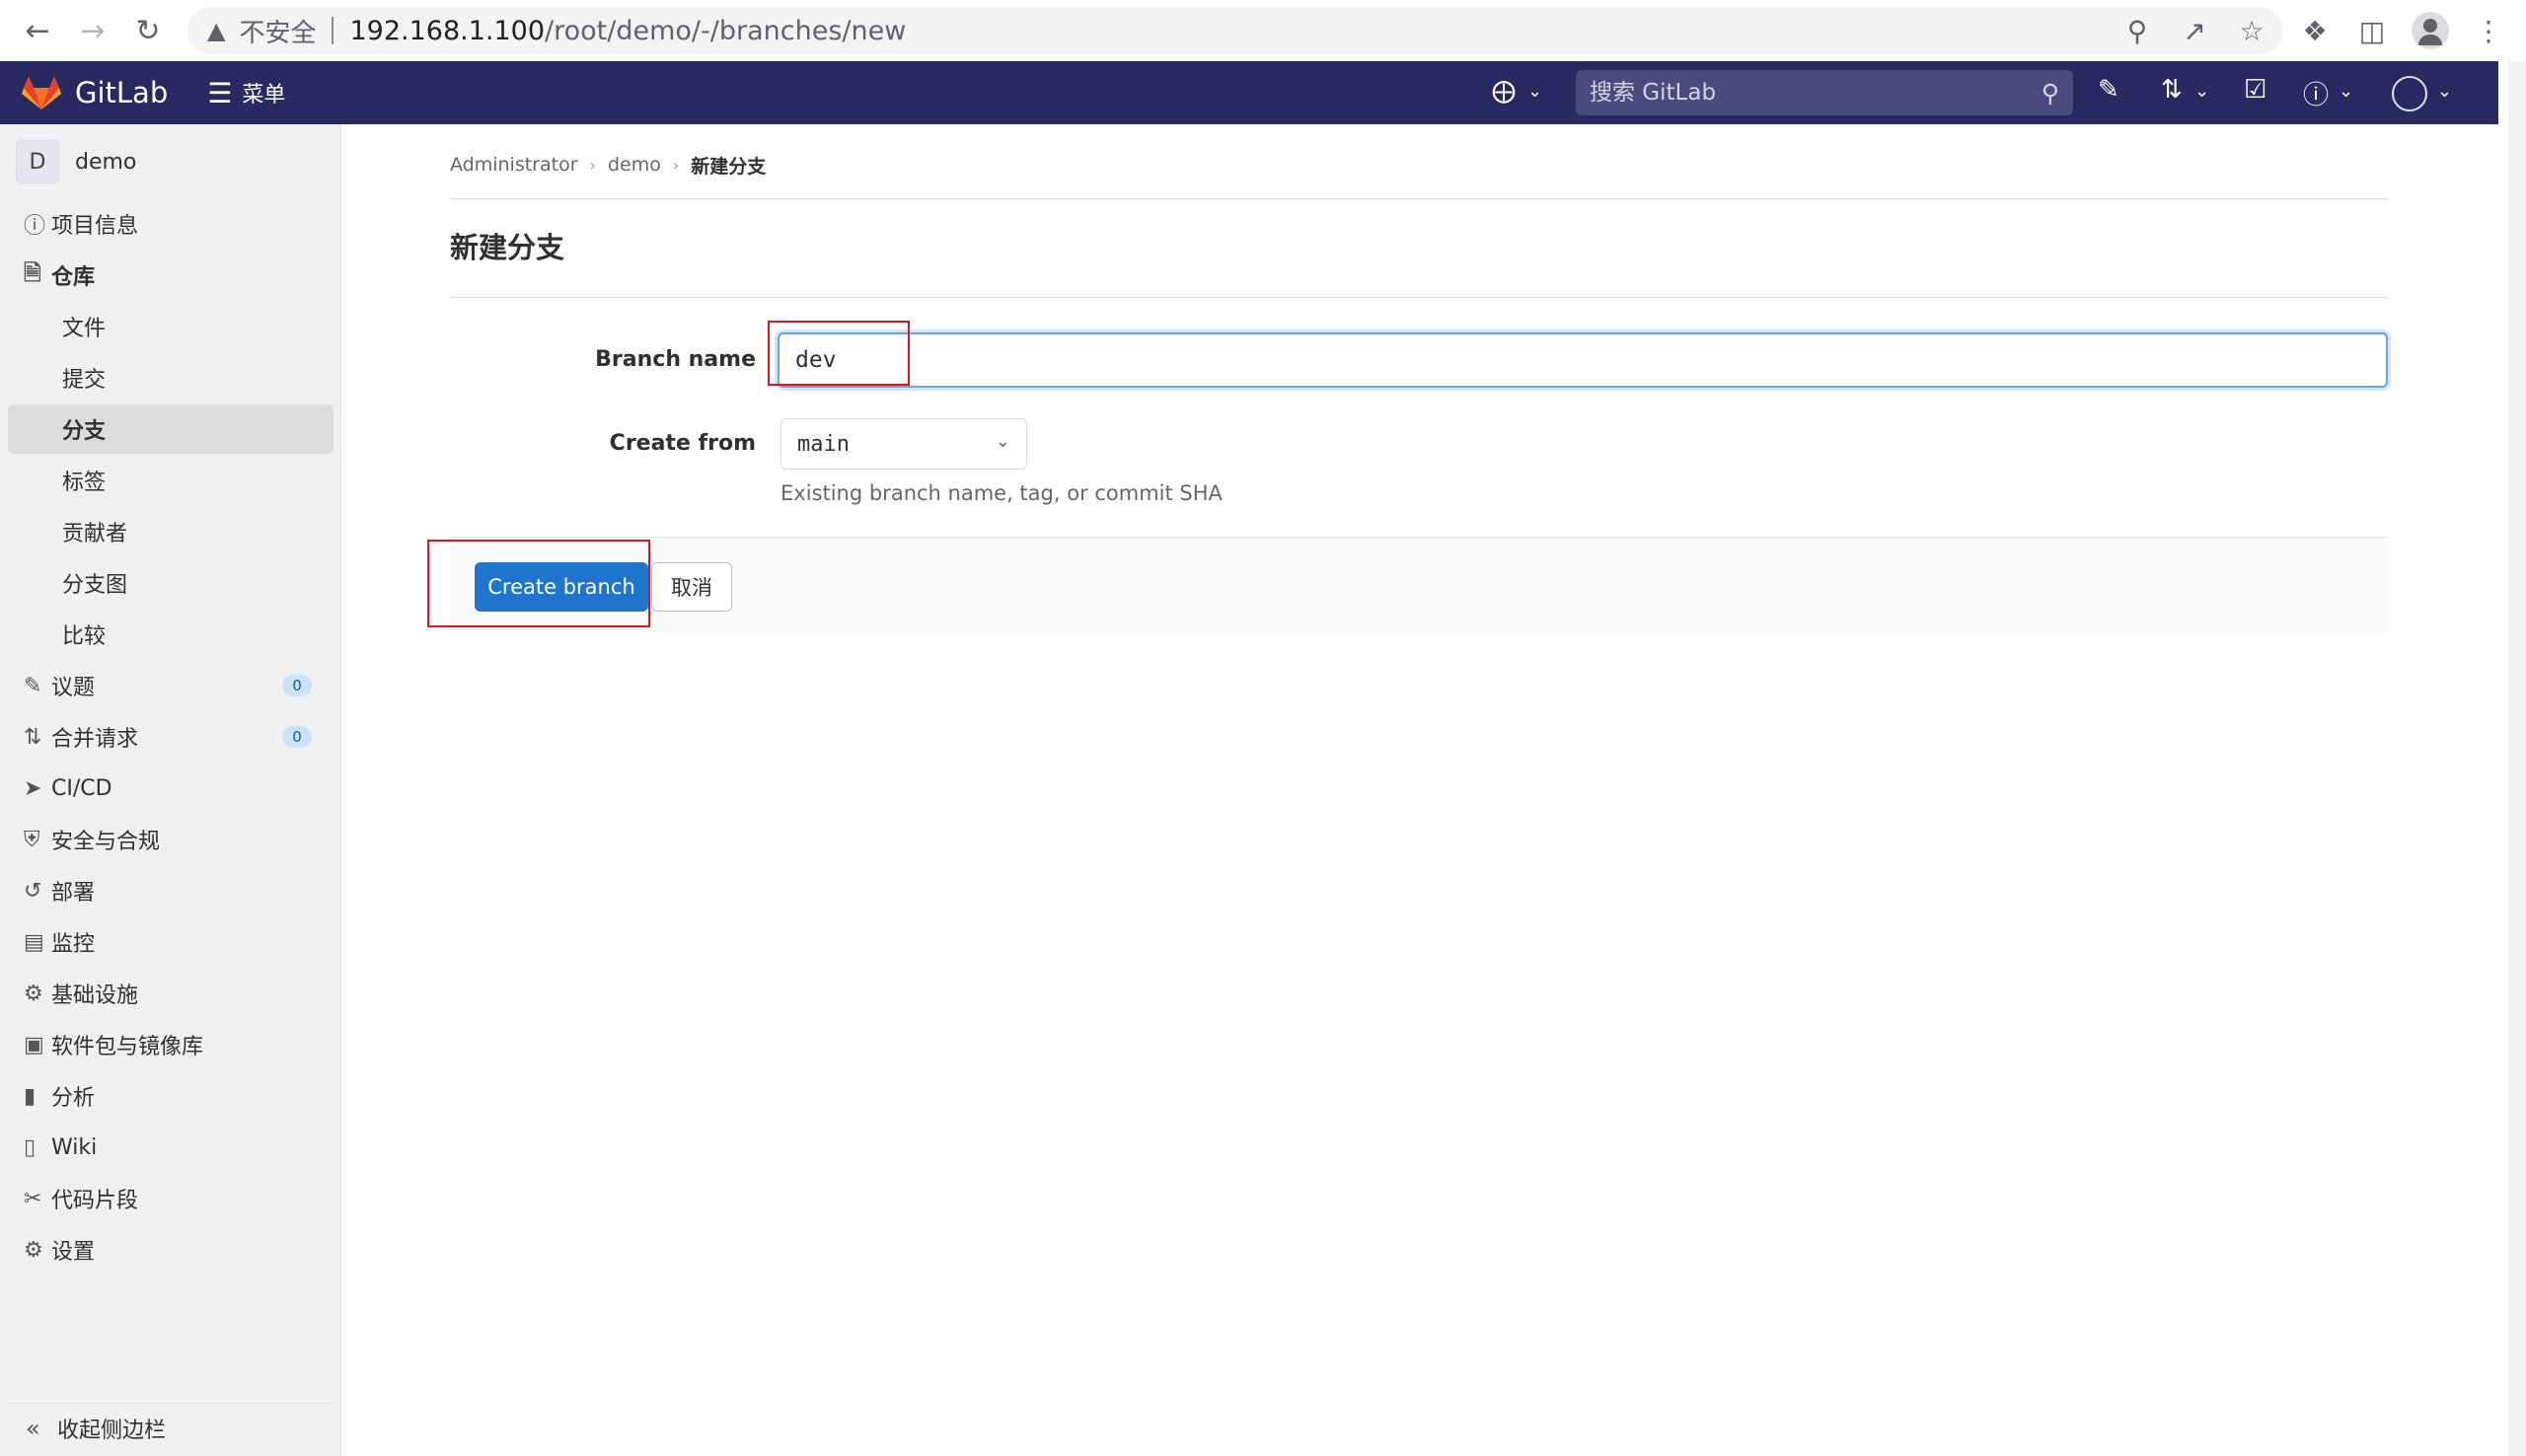 This screenshot has width=2526, height=1456. Describe the element at coordinates (171, 634) in the screenshot. I see `sidebar-item-compare: 比较` at that location.